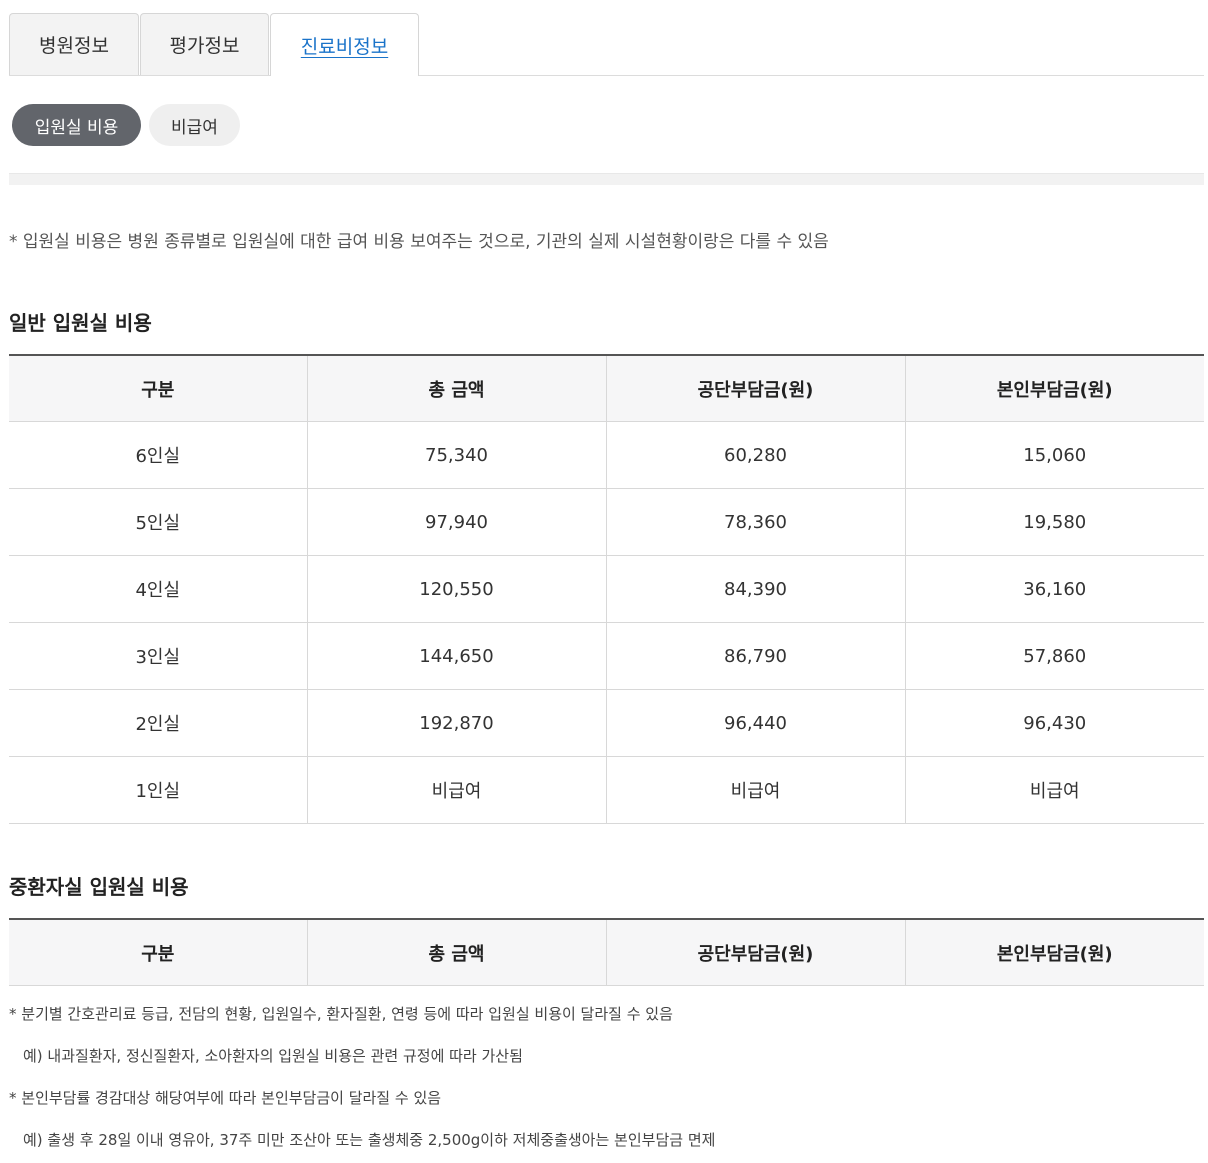 The image size is (1208, 1163). I want to click on cell-total: 144,650, so click(456, 656).